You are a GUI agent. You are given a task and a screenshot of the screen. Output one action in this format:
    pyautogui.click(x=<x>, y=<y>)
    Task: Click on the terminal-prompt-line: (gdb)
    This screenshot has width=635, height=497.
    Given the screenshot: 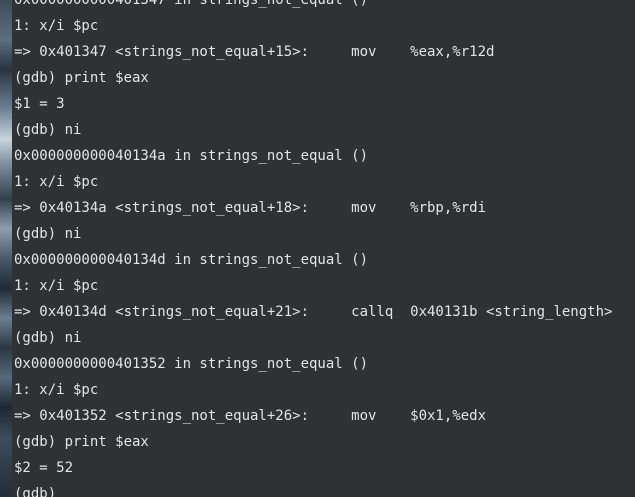 What is the action you would take?
    pyautogui.click(x=313, y=489)
    